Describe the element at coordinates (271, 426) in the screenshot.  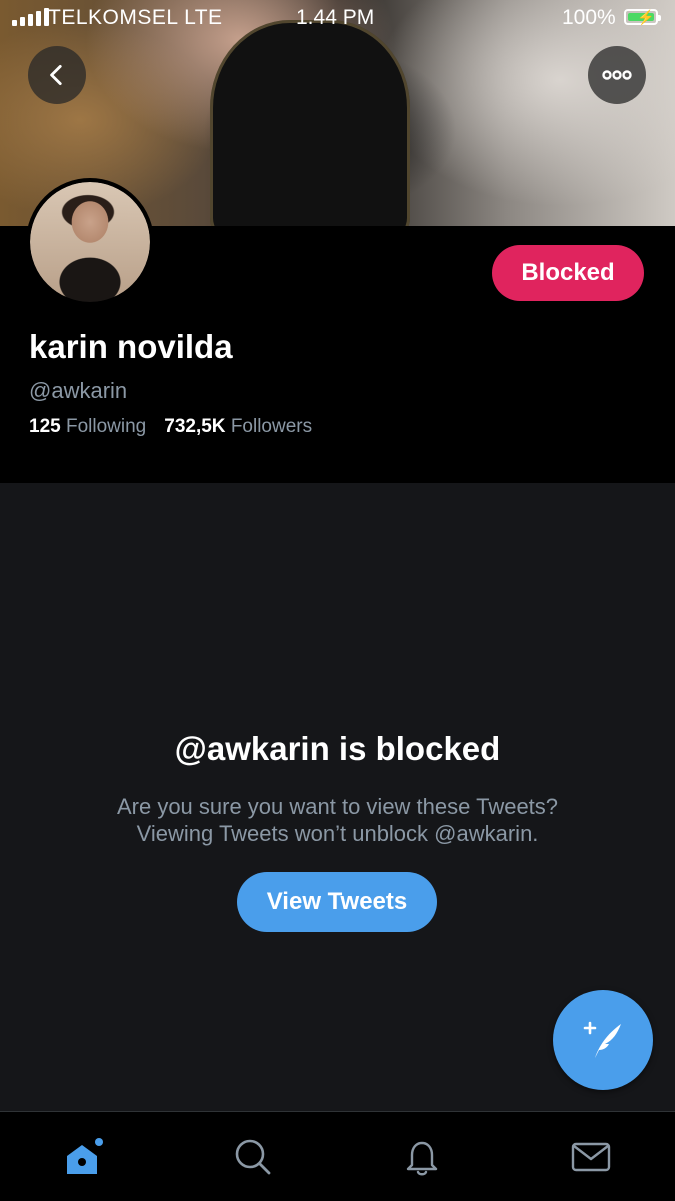
I see `followers-label: Followers` at that location.